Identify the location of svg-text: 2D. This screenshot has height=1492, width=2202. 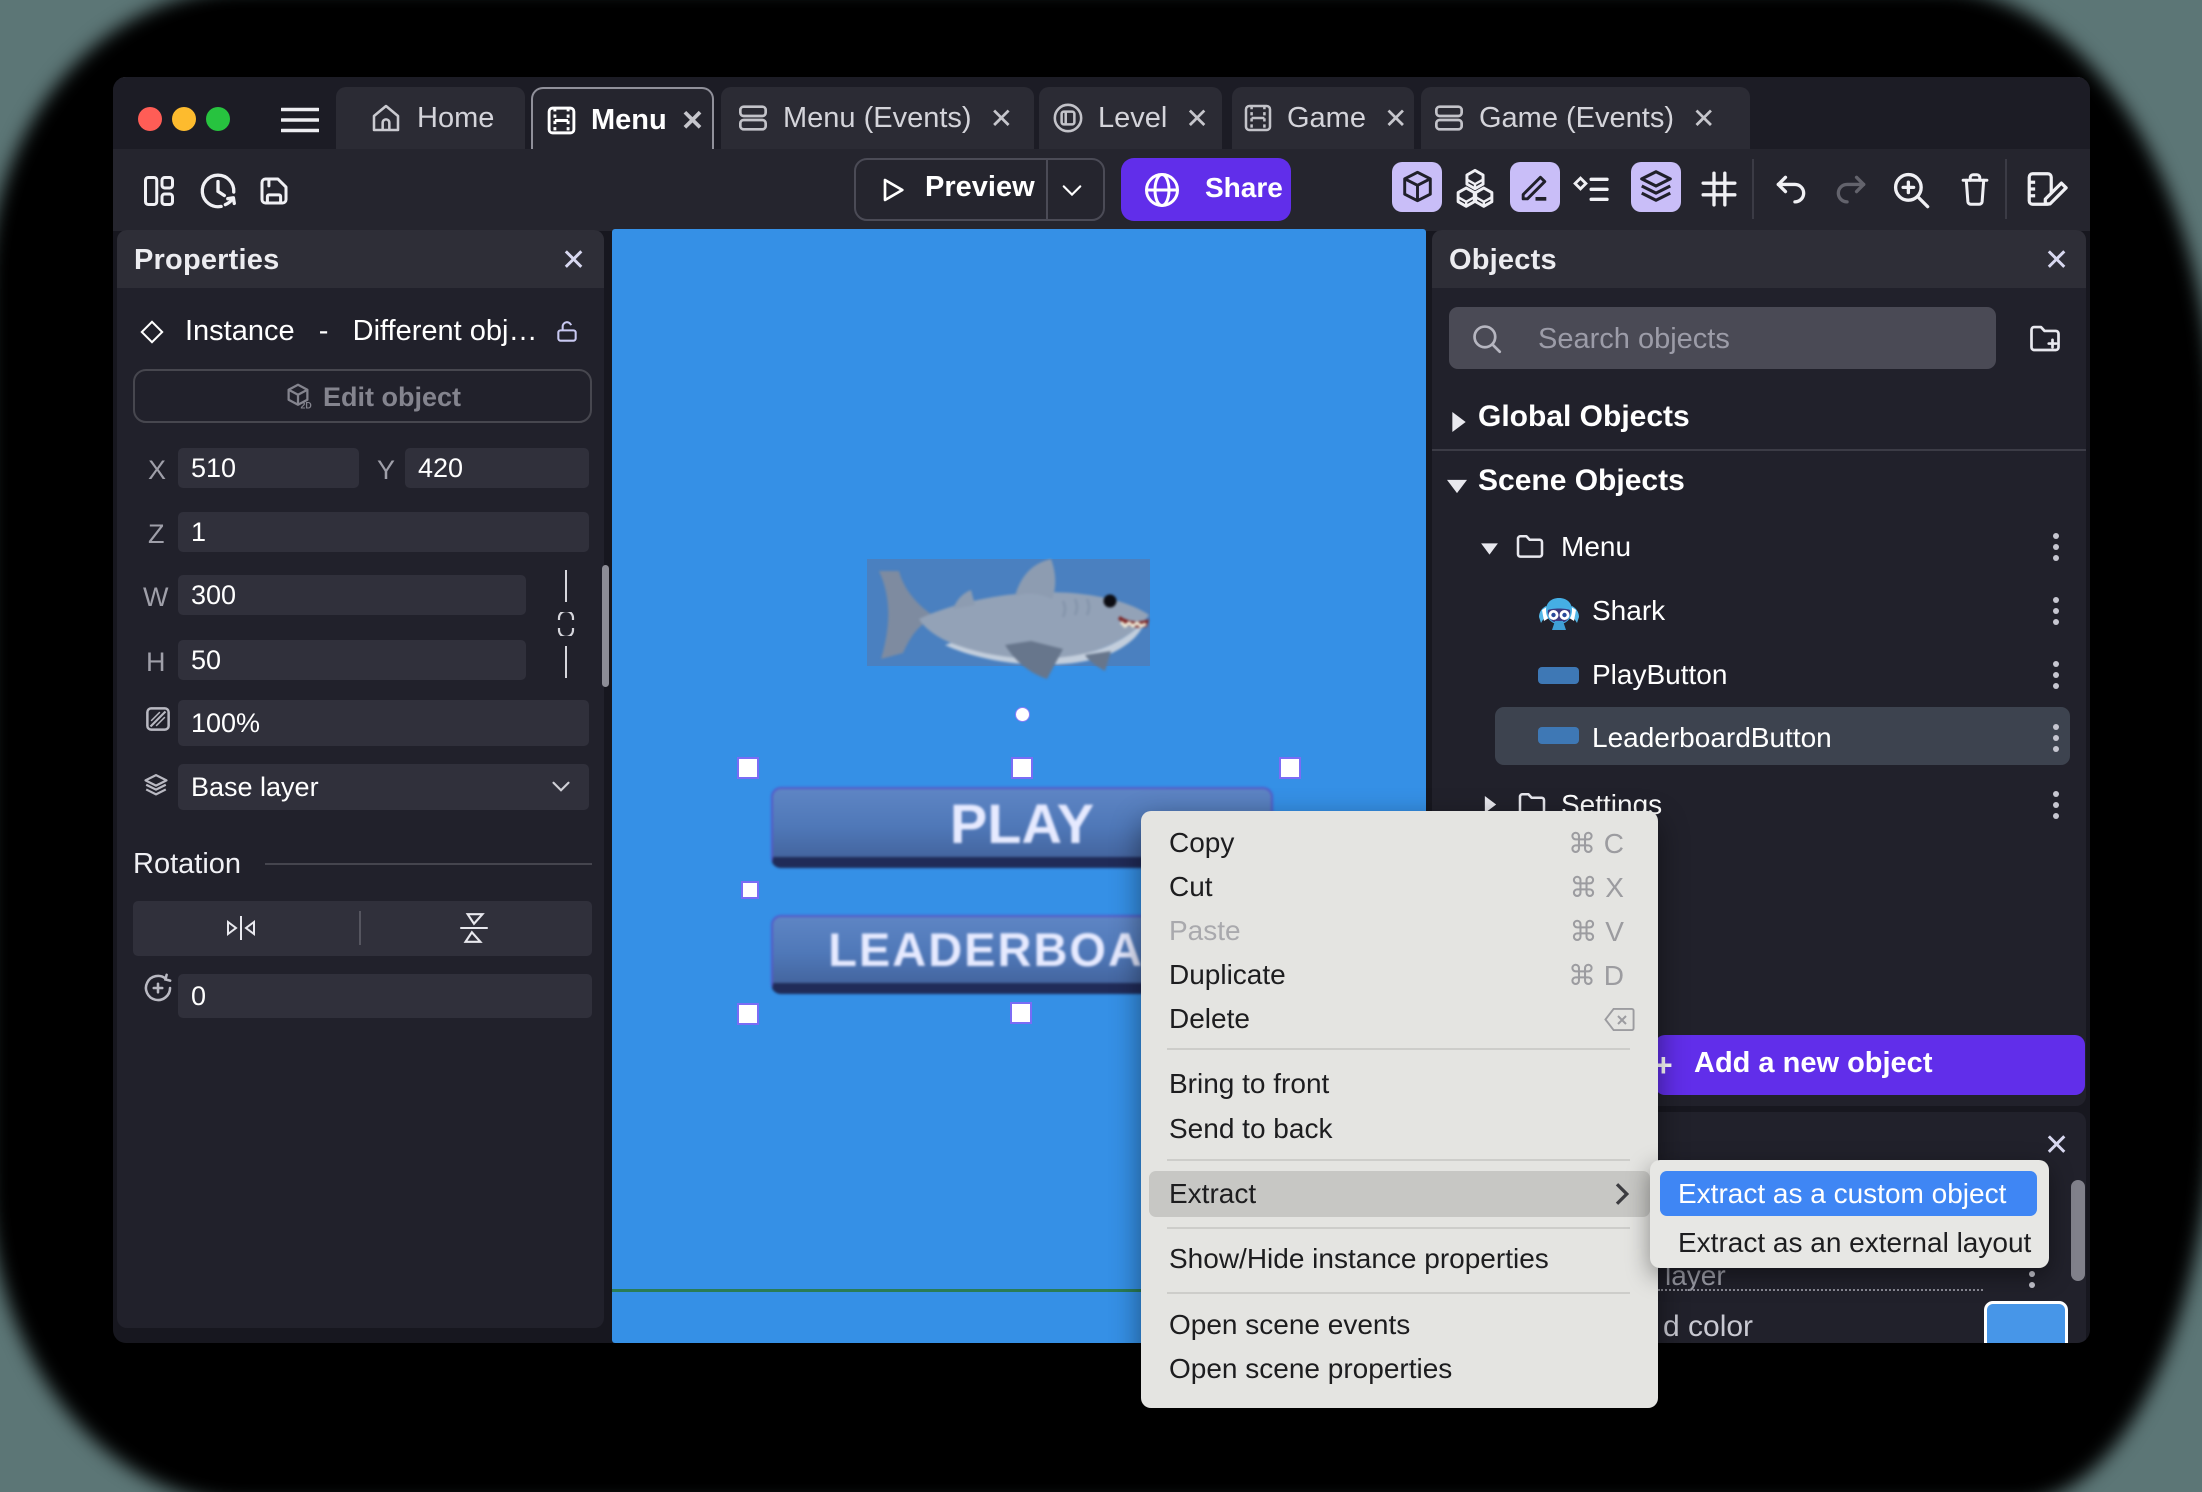
(306, 406).